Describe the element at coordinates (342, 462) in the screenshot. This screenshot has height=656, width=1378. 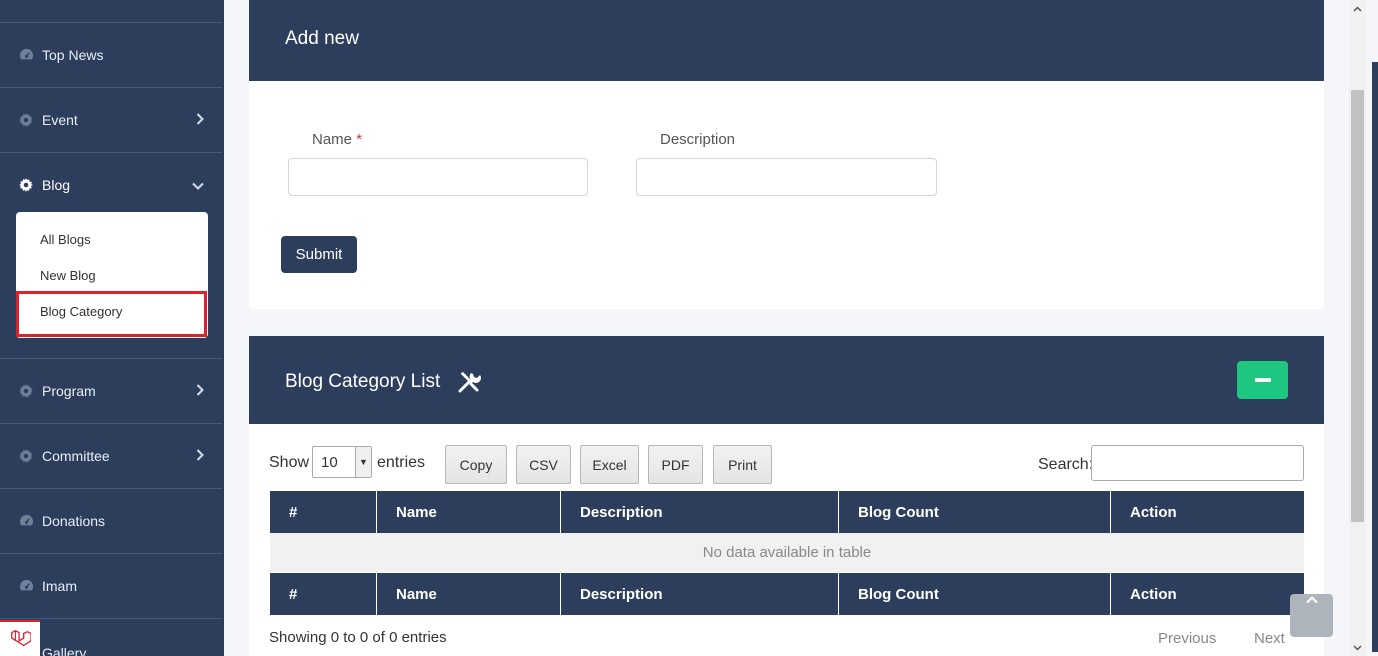
I see `page-length-select: 10 ▼` at that location.